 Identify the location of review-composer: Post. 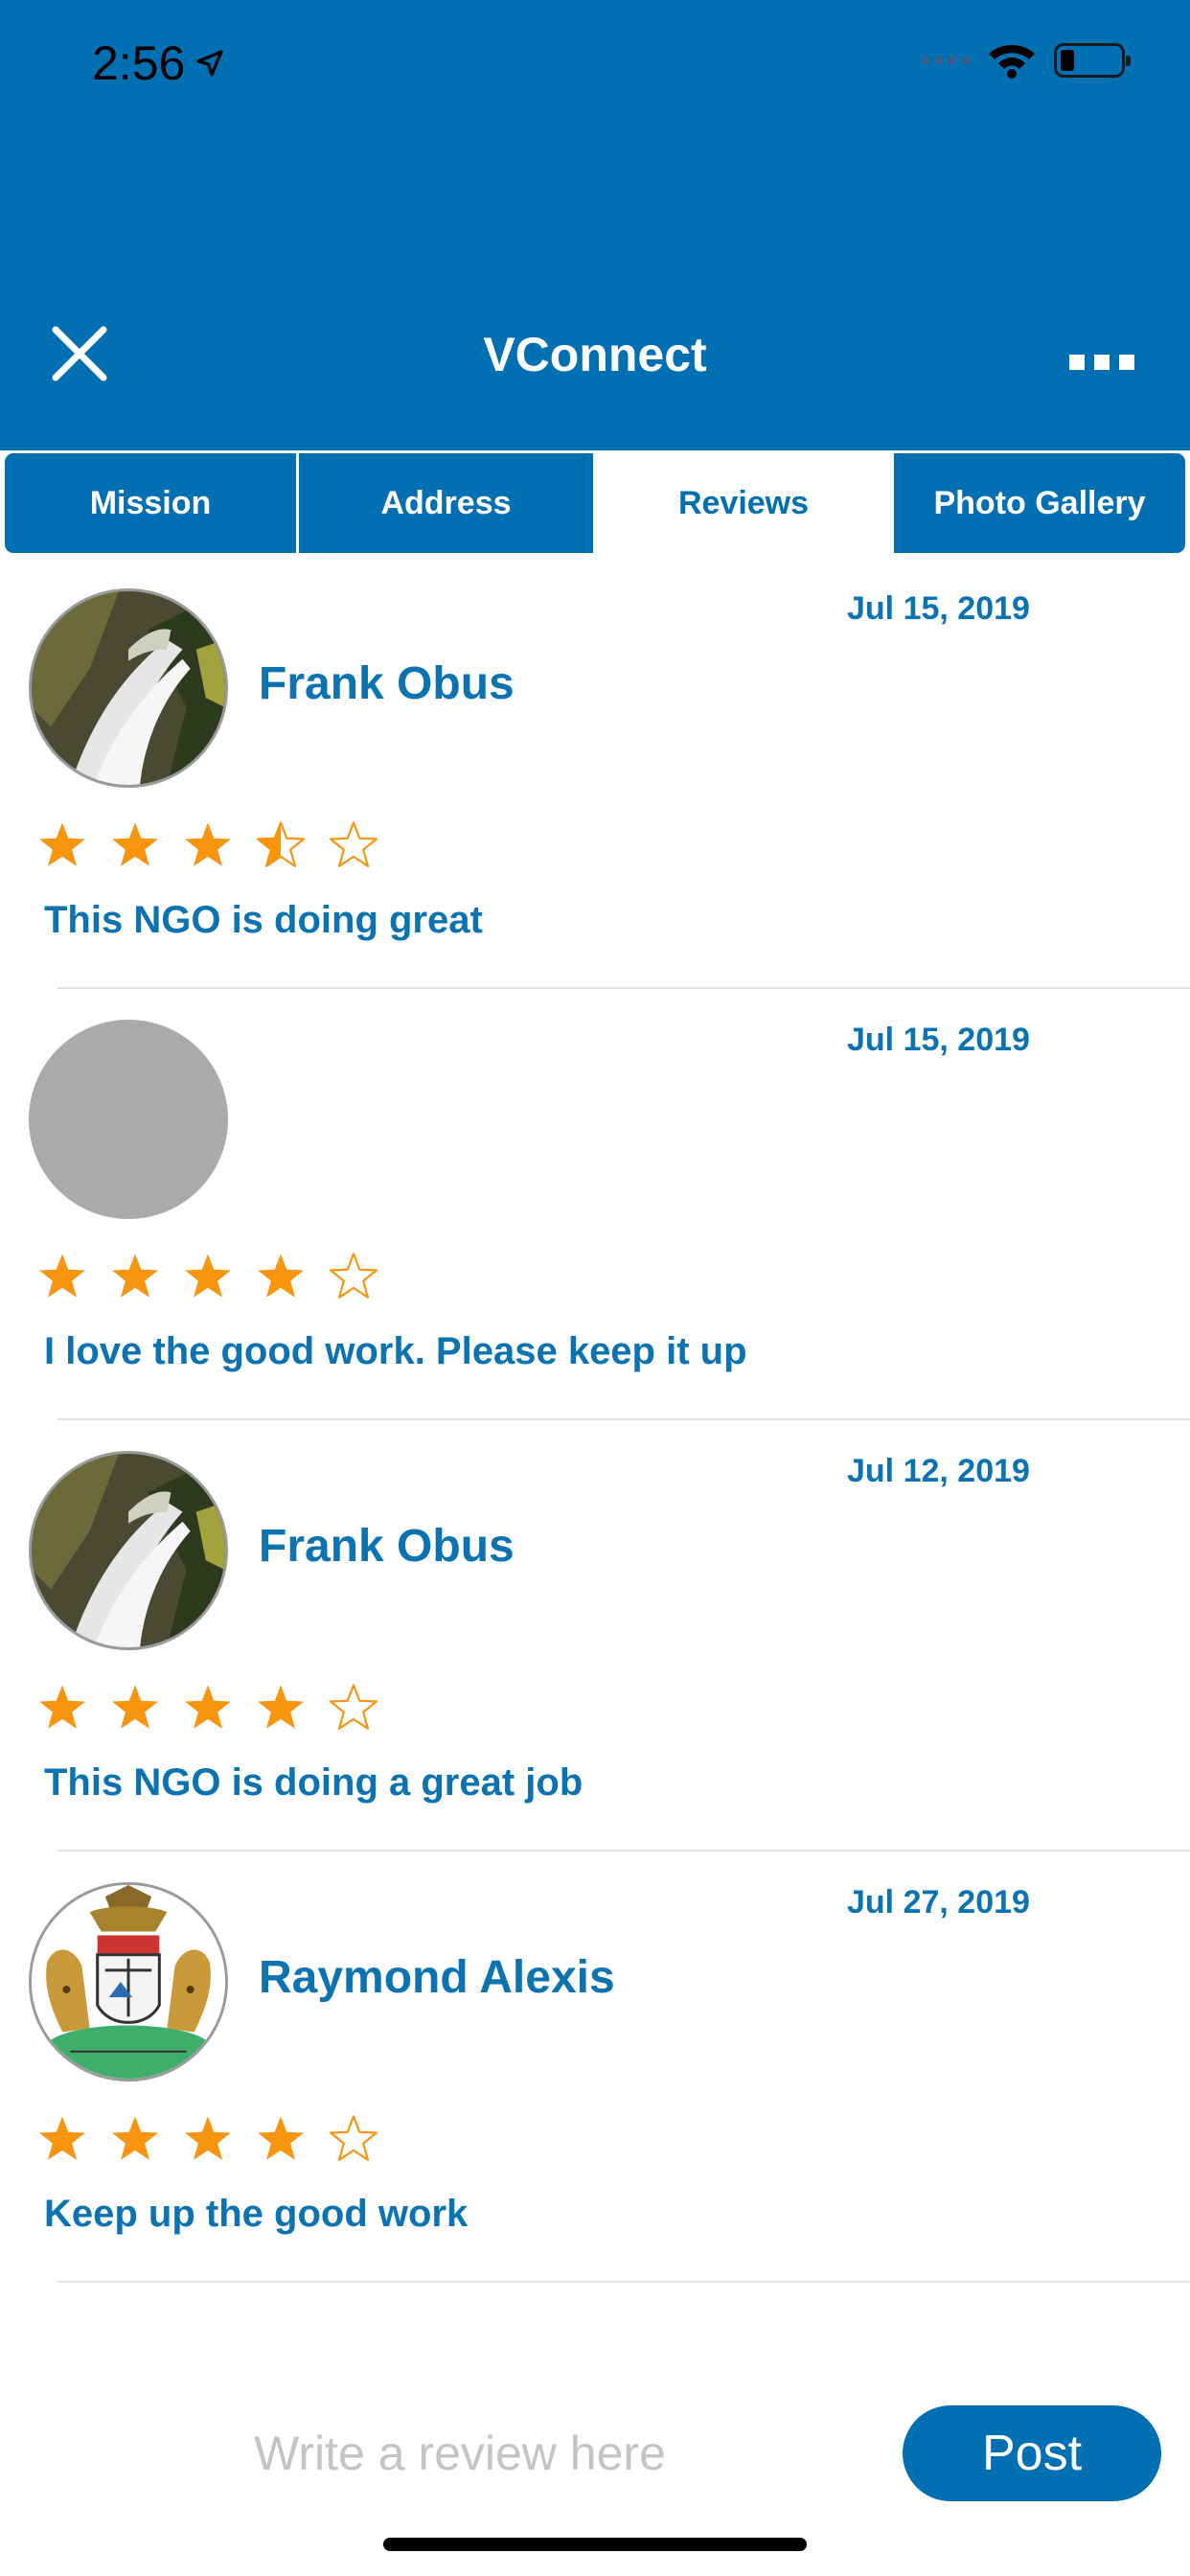
(595, 2453).